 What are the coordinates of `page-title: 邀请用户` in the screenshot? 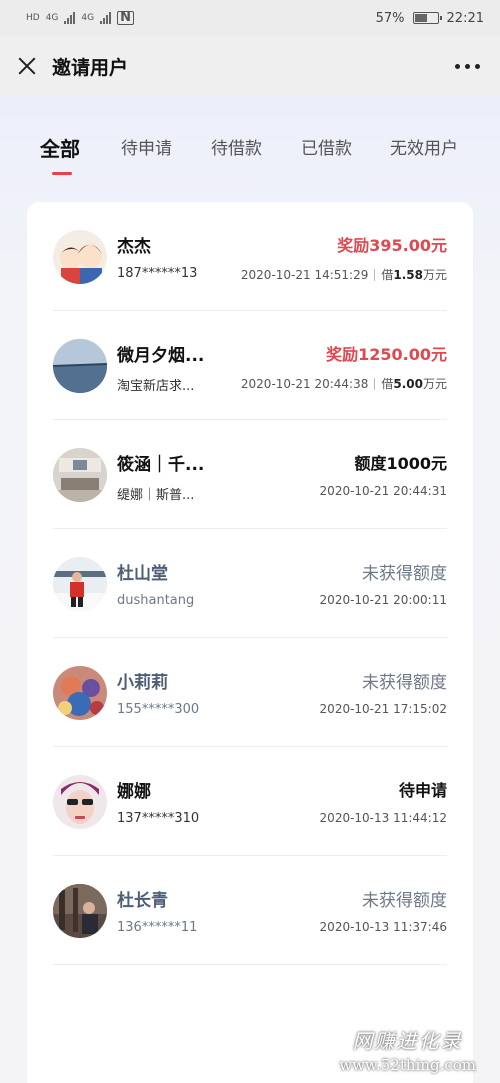 It's located at (90, 67).